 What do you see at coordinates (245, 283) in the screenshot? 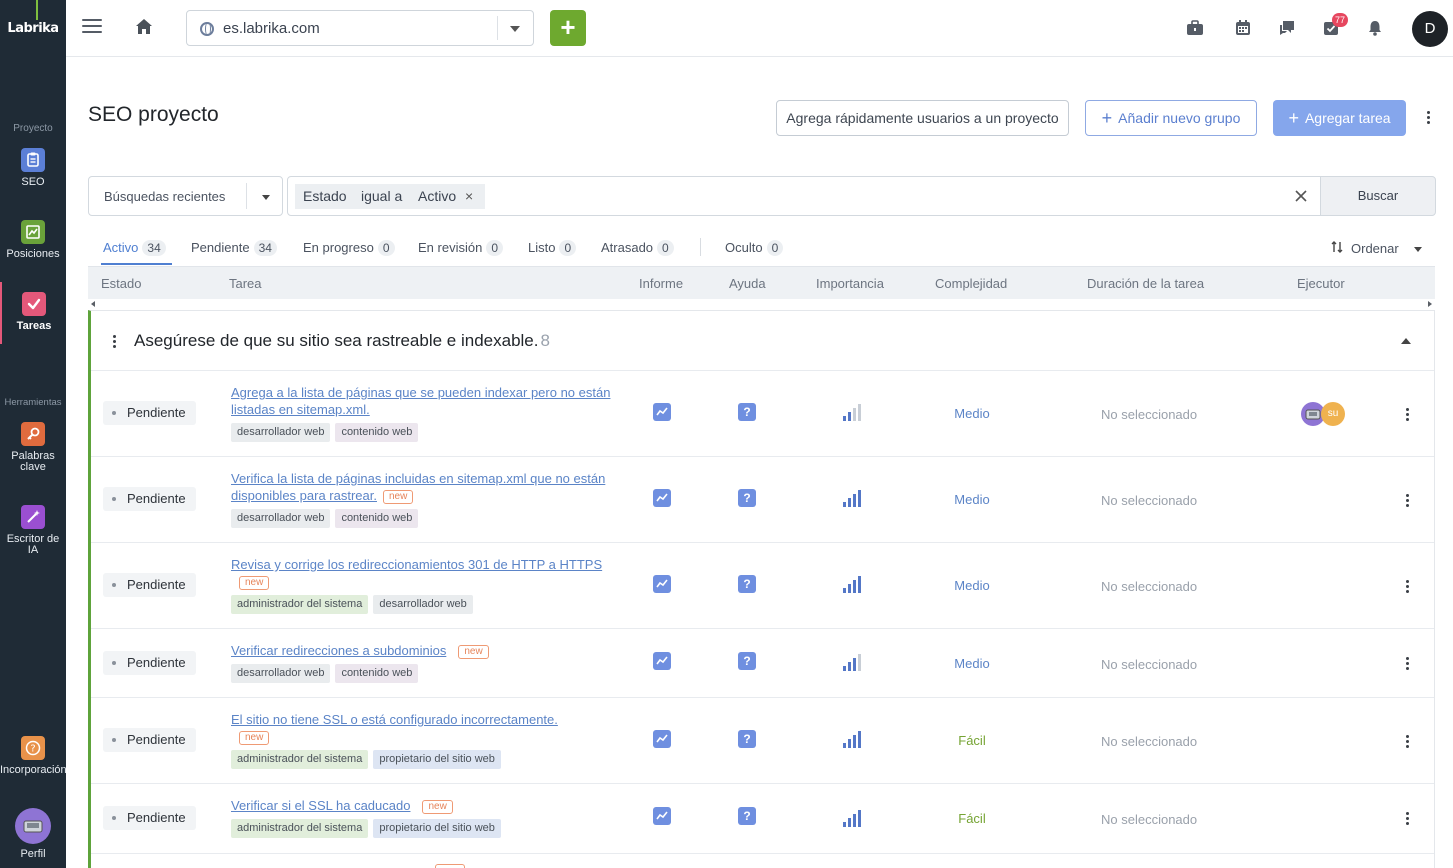
I see `column-header-task: Tarea` at bounding box center [245, 283].